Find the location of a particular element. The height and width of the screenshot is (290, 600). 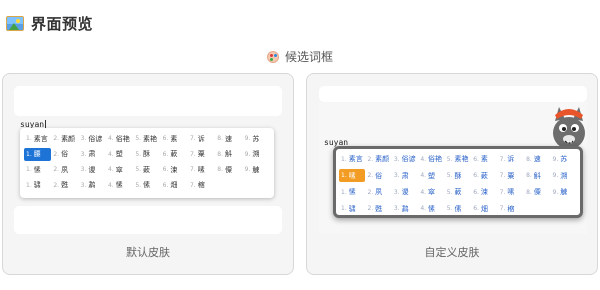

candidate-text: 畑 is located at coordinates (484, 208).